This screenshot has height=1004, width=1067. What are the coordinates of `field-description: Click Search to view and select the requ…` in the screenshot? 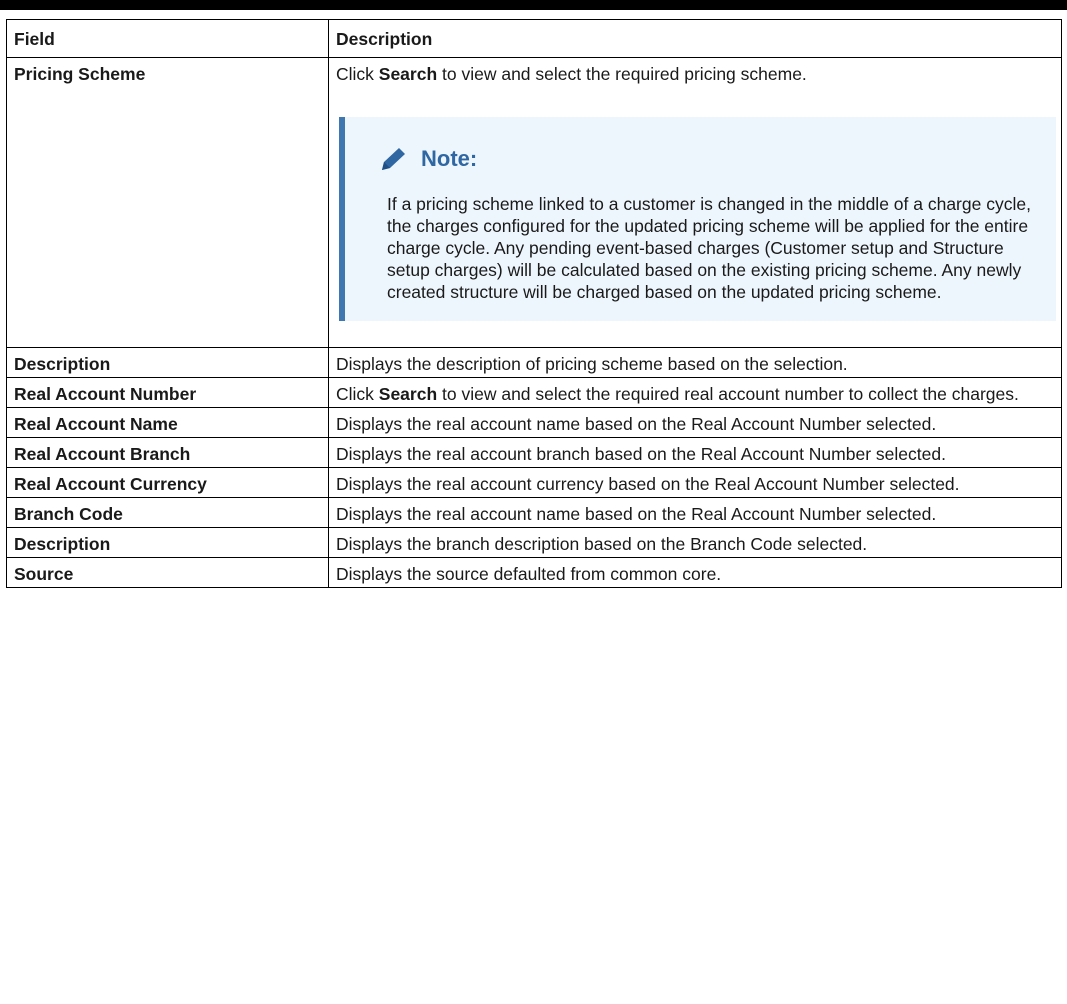 It's located at (695, 392).